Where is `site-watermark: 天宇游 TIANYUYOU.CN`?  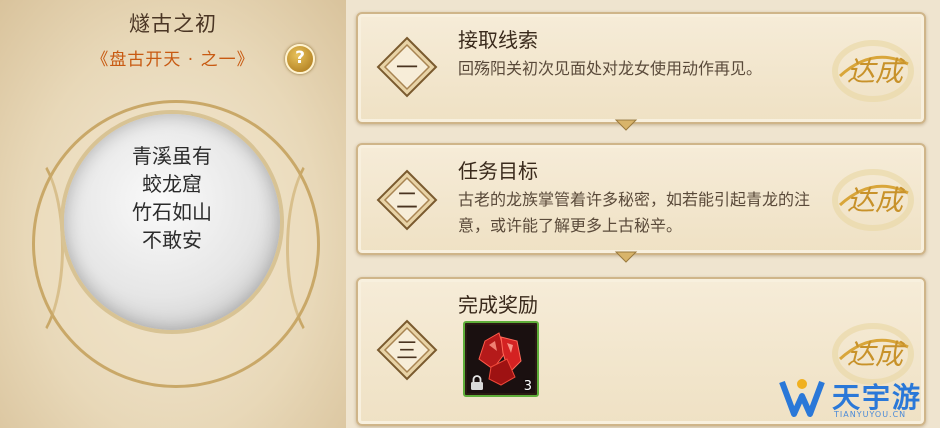
site-watermark: 天宇游 TIANYUYOU.CN is located at coordinates (856, 399).